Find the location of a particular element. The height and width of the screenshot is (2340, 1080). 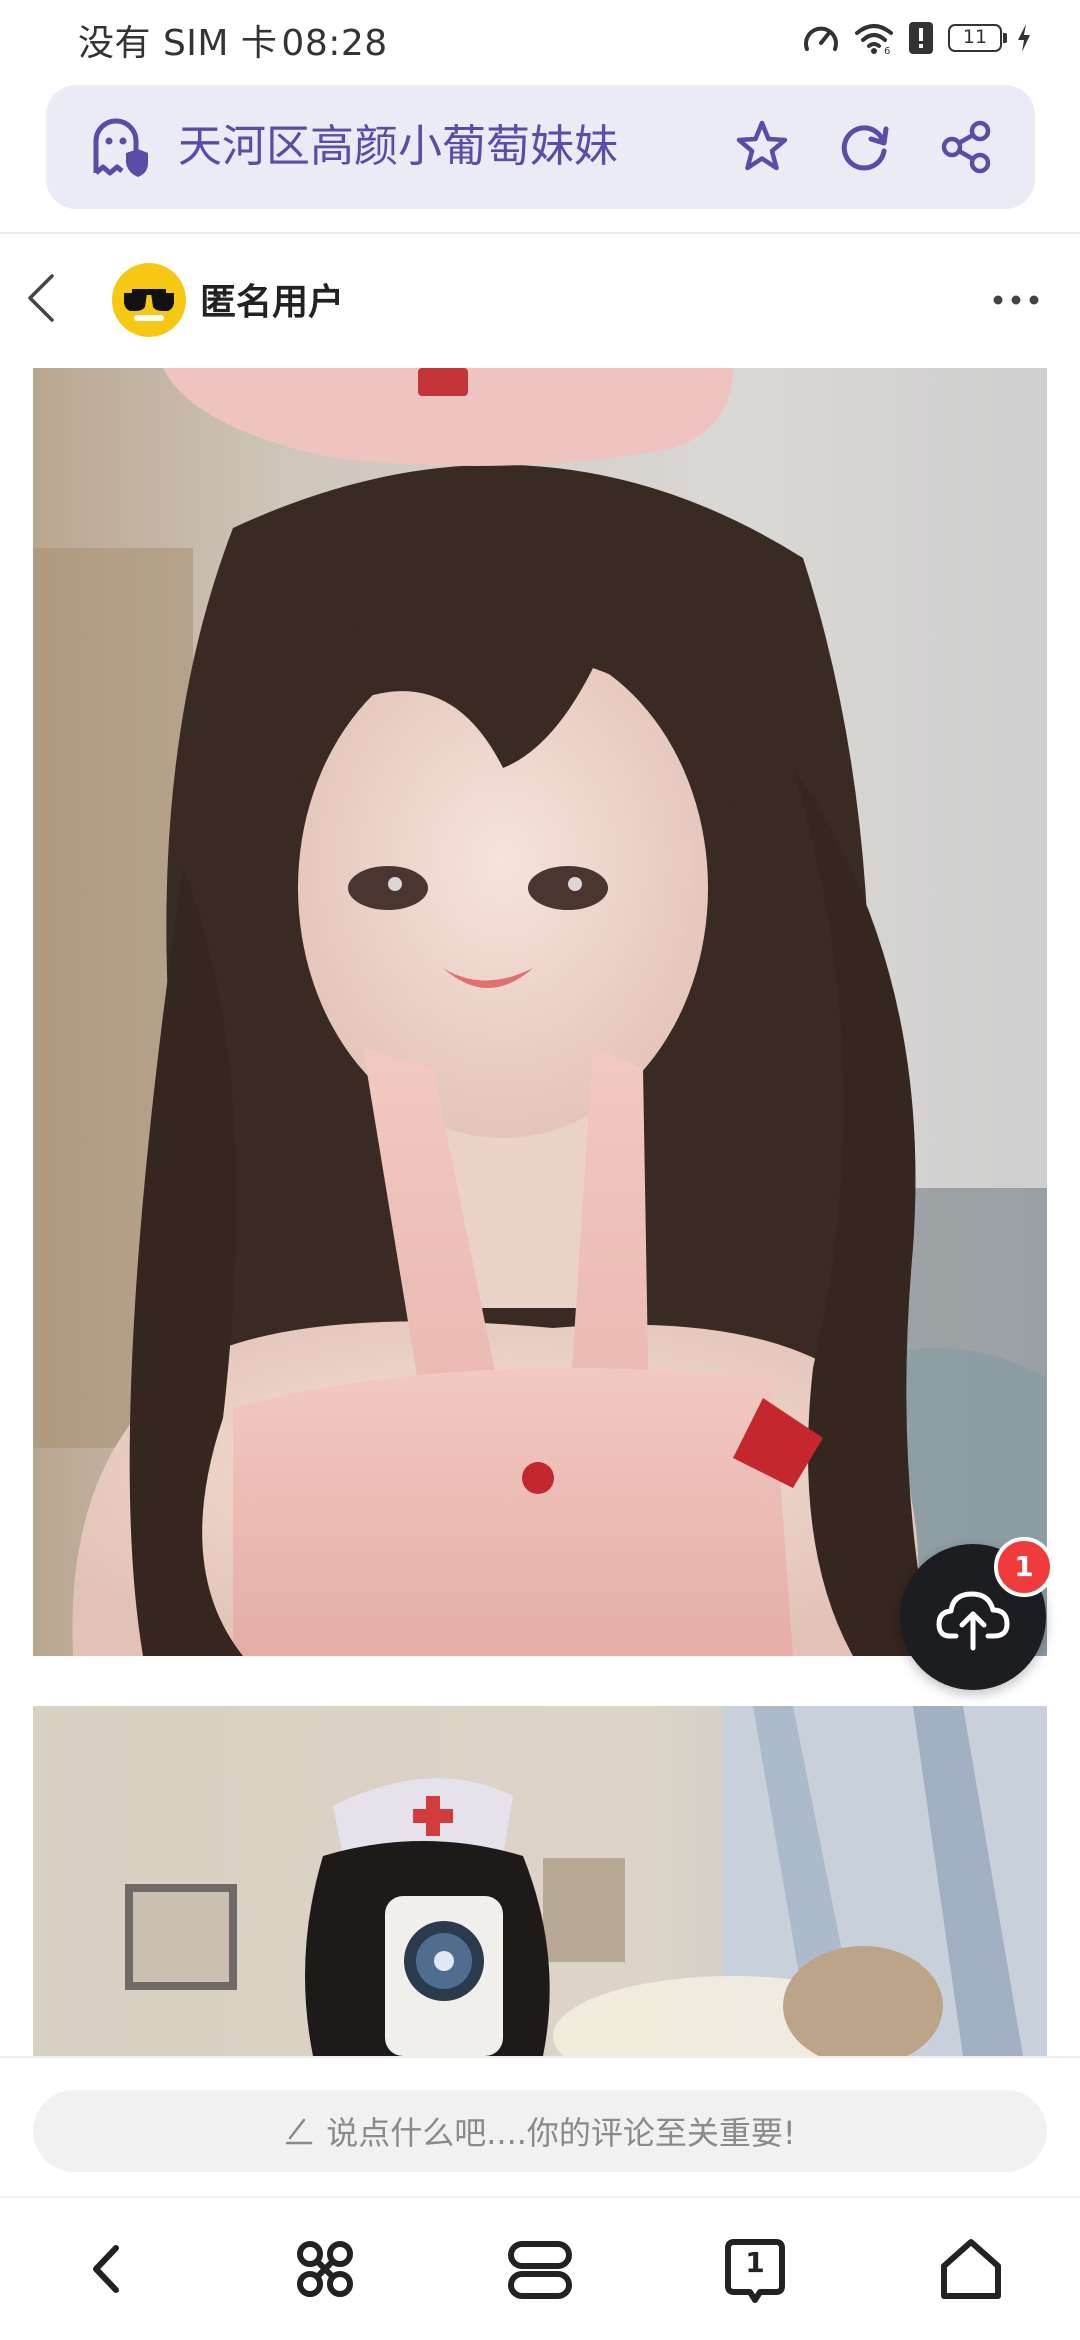

ghost-shield-icon is located at coordinates (118, 147).